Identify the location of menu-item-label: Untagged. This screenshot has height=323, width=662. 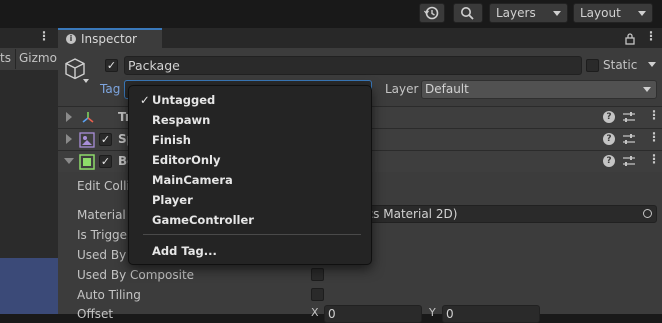
(184, 100).